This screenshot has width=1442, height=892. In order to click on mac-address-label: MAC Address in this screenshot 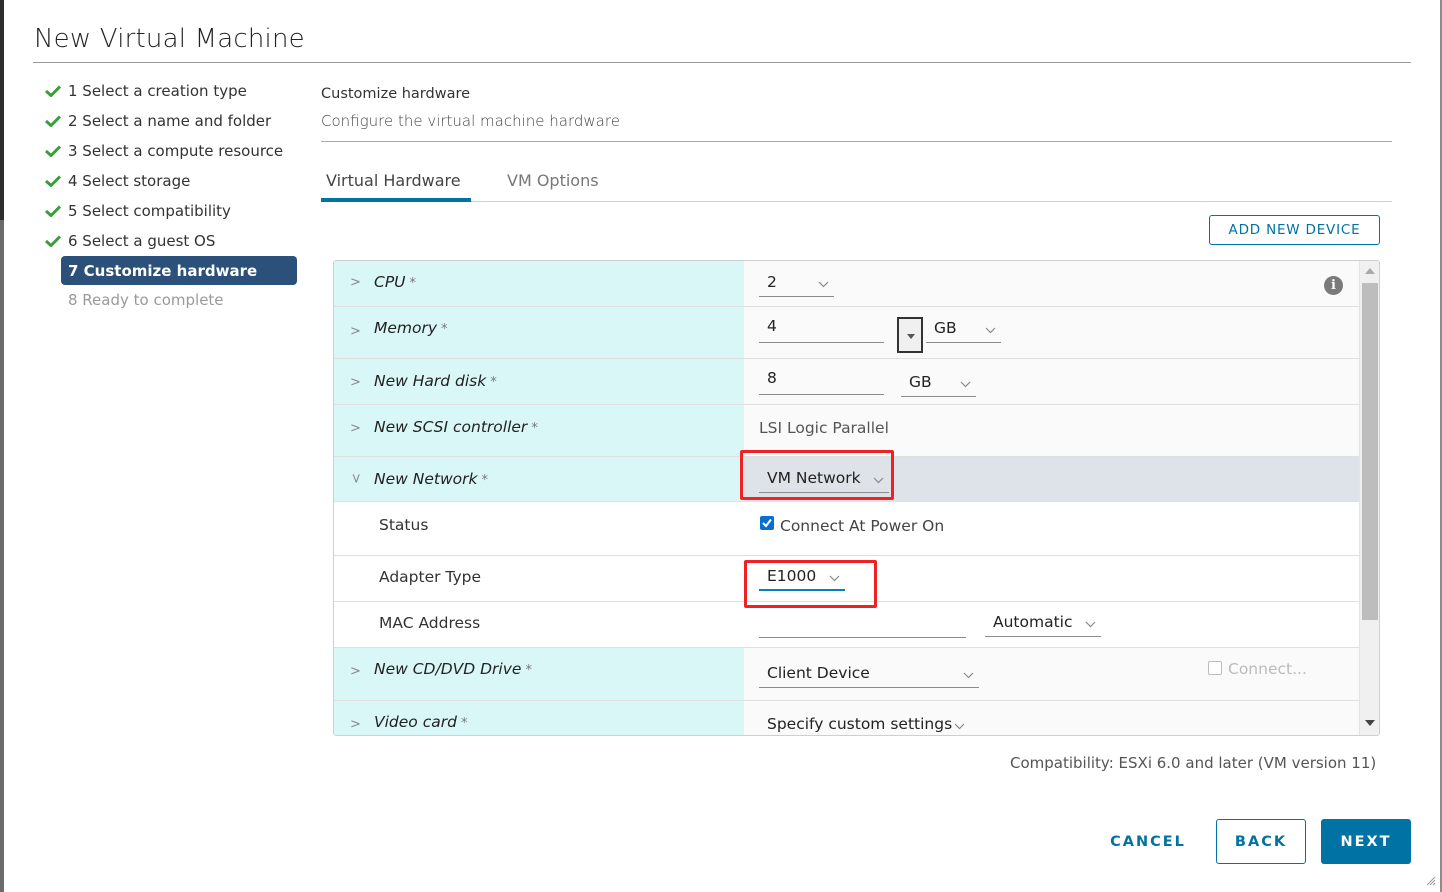, I will do `click(430, 623)`.